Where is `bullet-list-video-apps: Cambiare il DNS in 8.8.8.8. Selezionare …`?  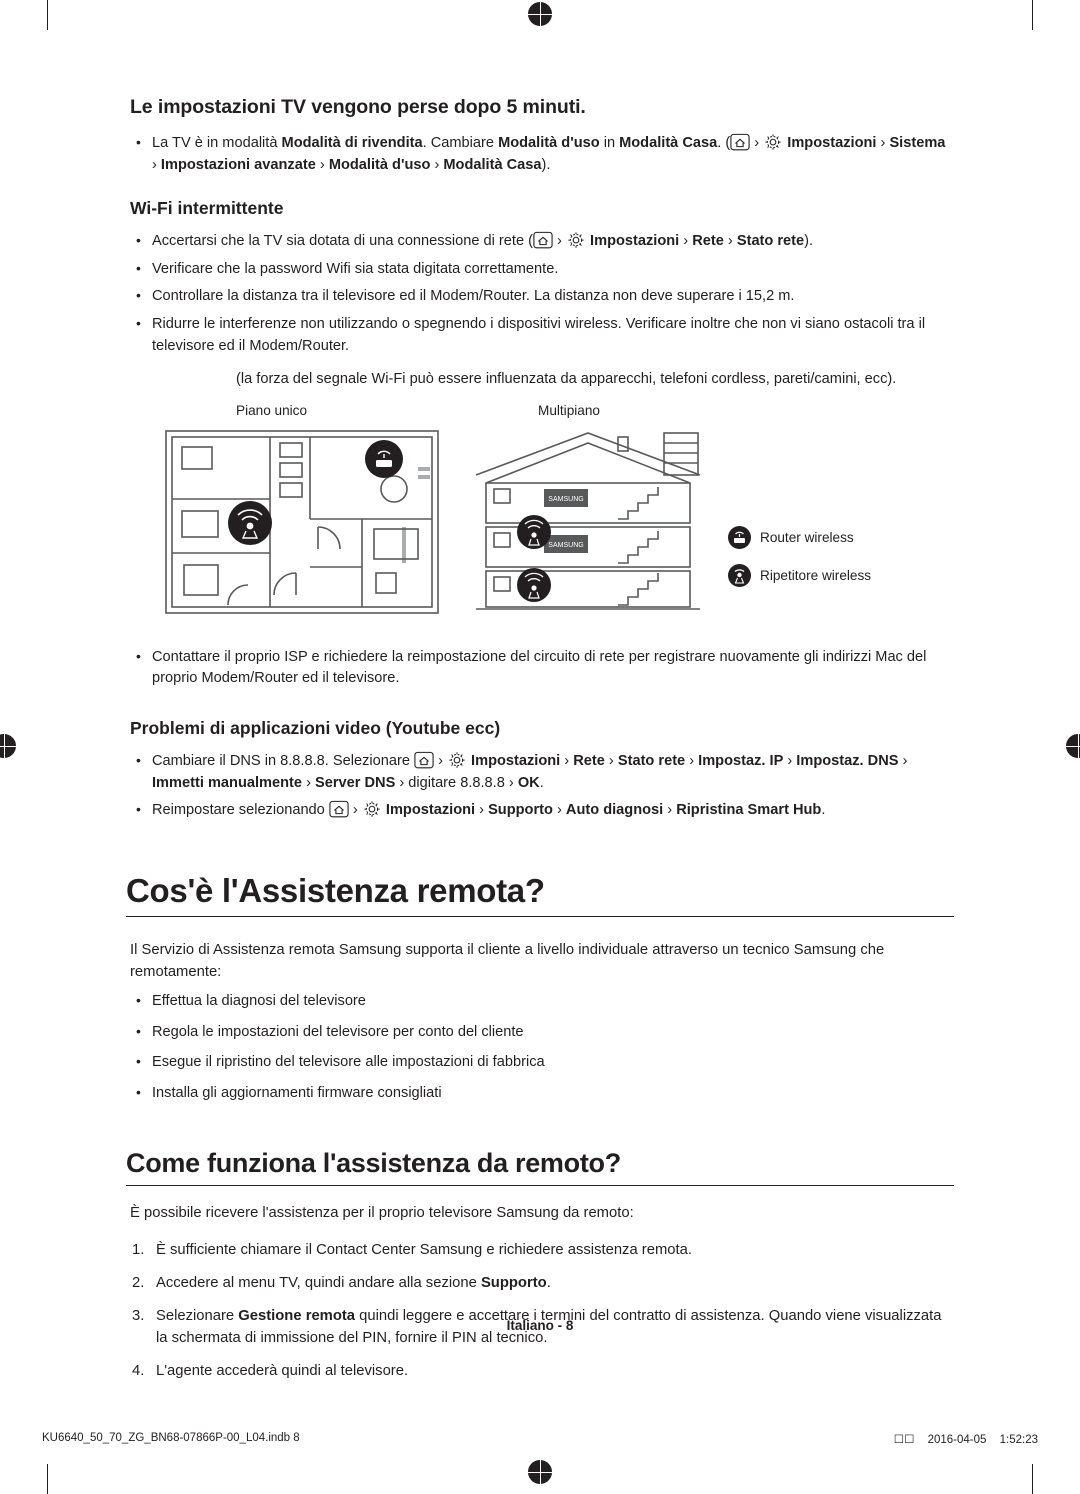
bullet-list-video-apps: Cambiare il DNS in 8.8.8.8. Selezionare … is located at coordinates (540, 786).